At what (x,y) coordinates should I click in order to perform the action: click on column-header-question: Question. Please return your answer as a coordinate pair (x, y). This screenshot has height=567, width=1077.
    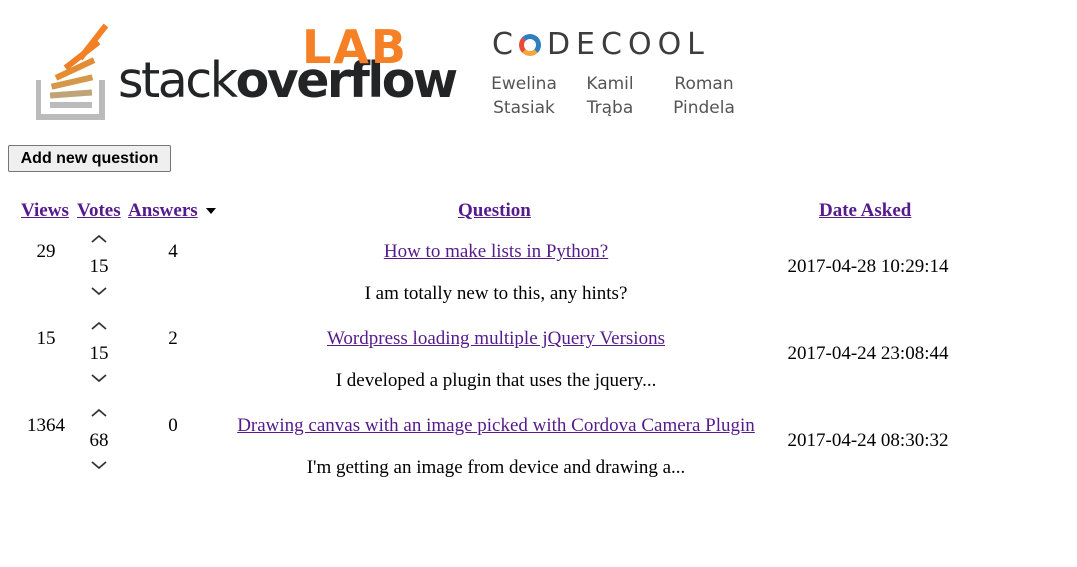
    Looking at the image, I should click on (494, 211).